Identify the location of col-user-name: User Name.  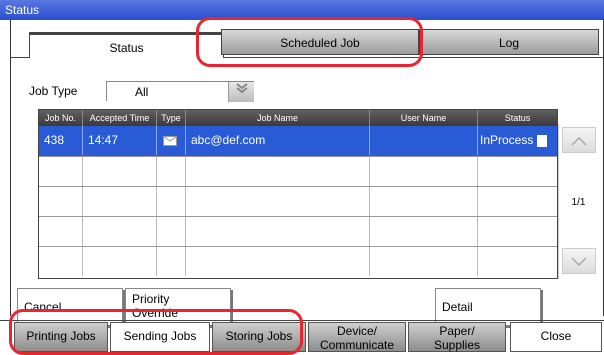
(424, 118).